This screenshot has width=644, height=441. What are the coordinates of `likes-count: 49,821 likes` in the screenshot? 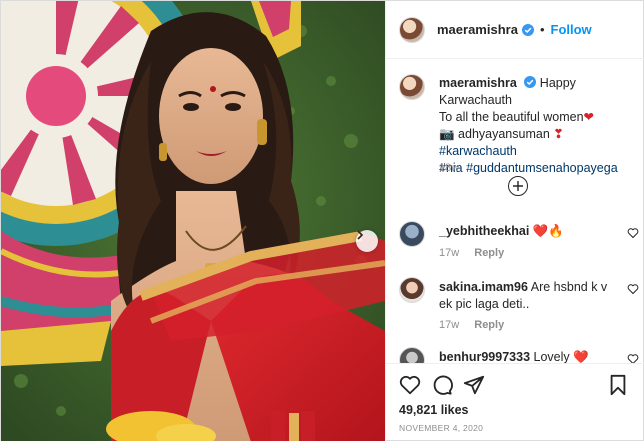 It's located at (434, 410).